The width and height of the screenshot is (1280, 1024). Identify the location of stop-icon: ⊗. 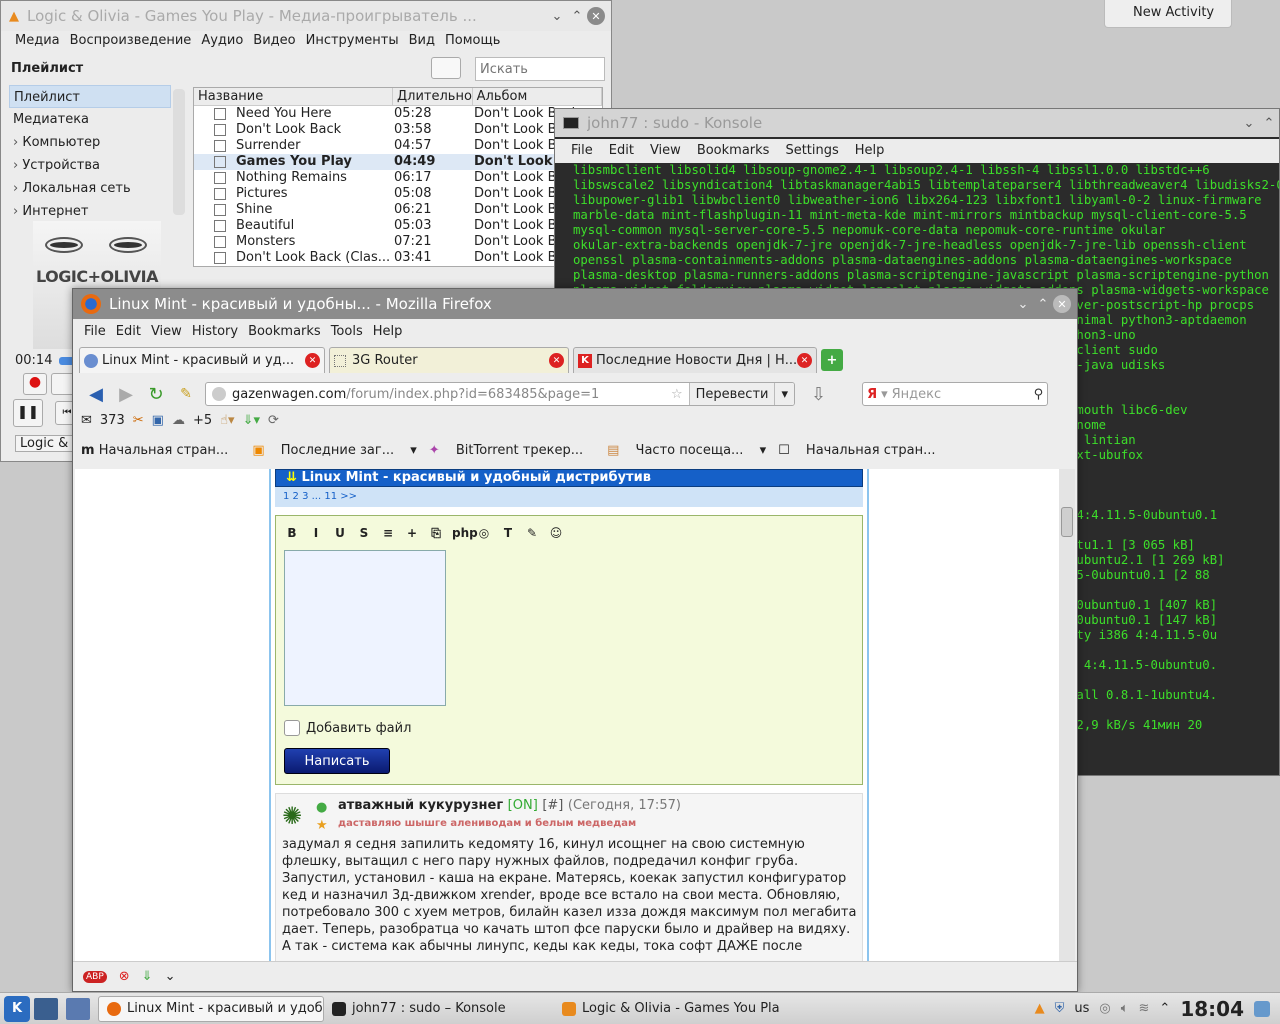
(124, 976).